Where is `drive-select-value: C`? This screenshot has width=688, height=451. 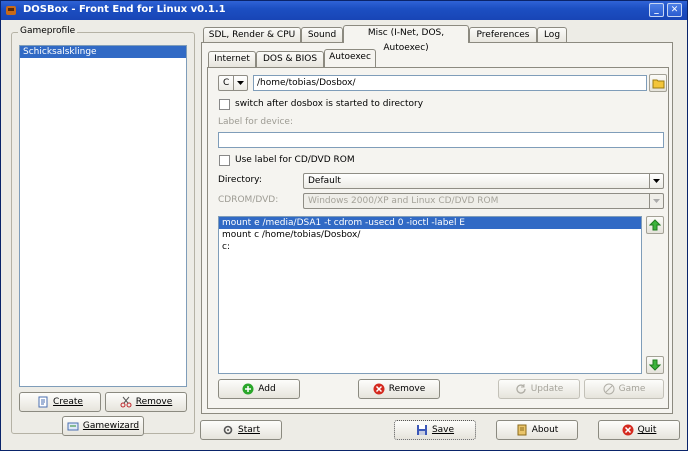
drive-select-value: C is located at coordinates (226, 83).